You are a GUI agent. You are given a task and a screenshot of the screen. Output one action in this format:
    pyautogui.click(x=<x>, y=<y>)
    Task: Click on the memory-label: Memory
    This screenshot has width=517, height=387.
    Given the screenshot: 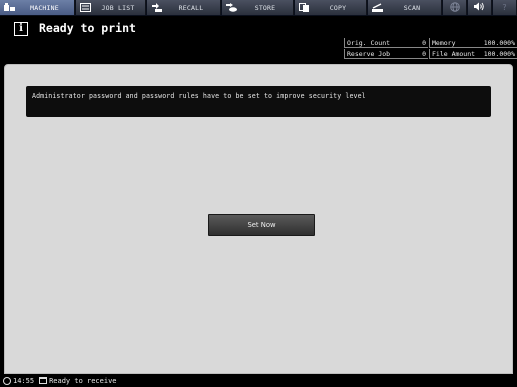 What is the action you would take?
    pyautogui.click(x=444, y=43)
    